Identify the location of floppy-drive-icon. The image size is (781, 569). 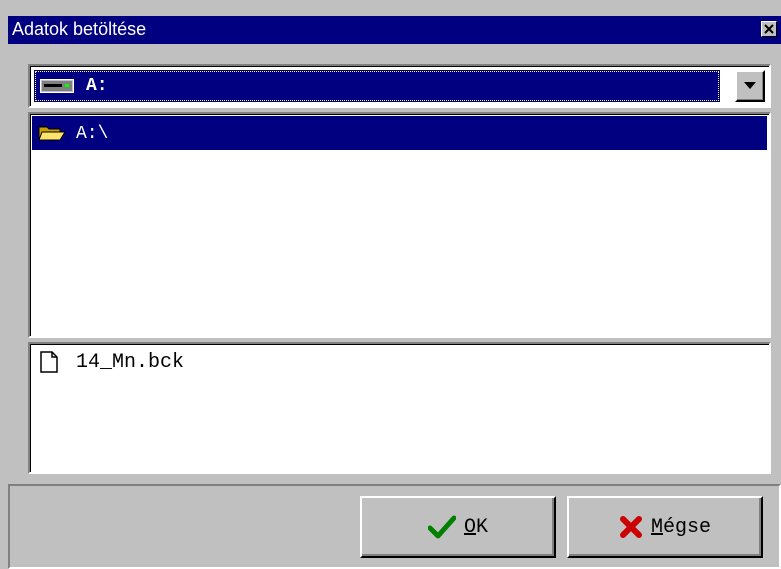
(57, 86).